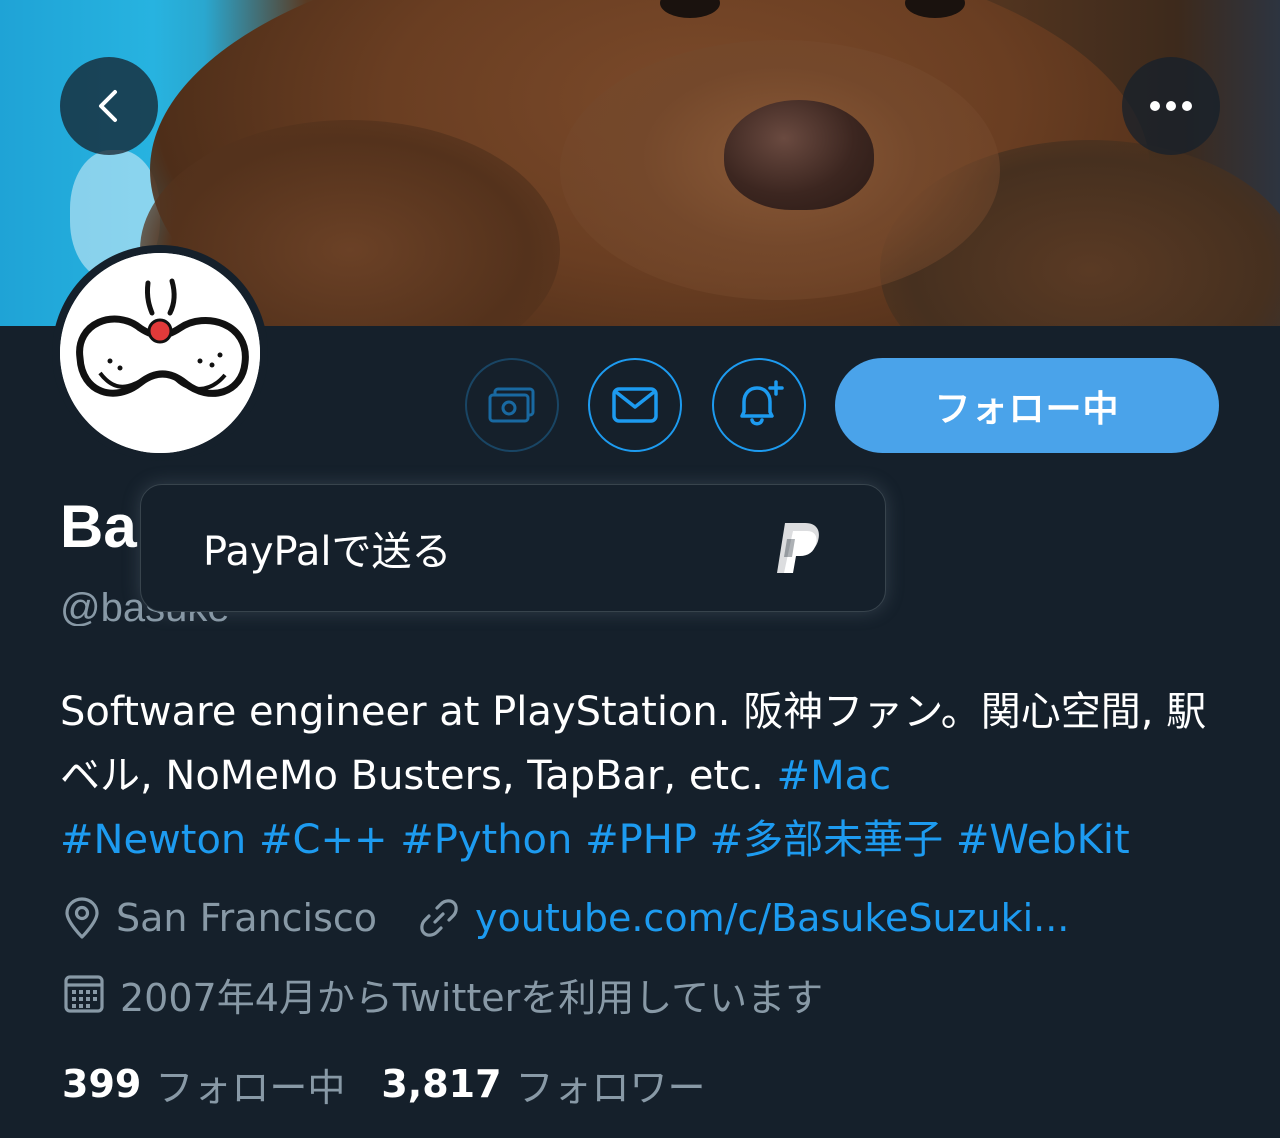 Image resolution: width=1280 pixels, height=1138 pixels. Describe the element at coordinates (327, 552) in the screenshot. I see `popover-label: PayPalで送る` at that location.